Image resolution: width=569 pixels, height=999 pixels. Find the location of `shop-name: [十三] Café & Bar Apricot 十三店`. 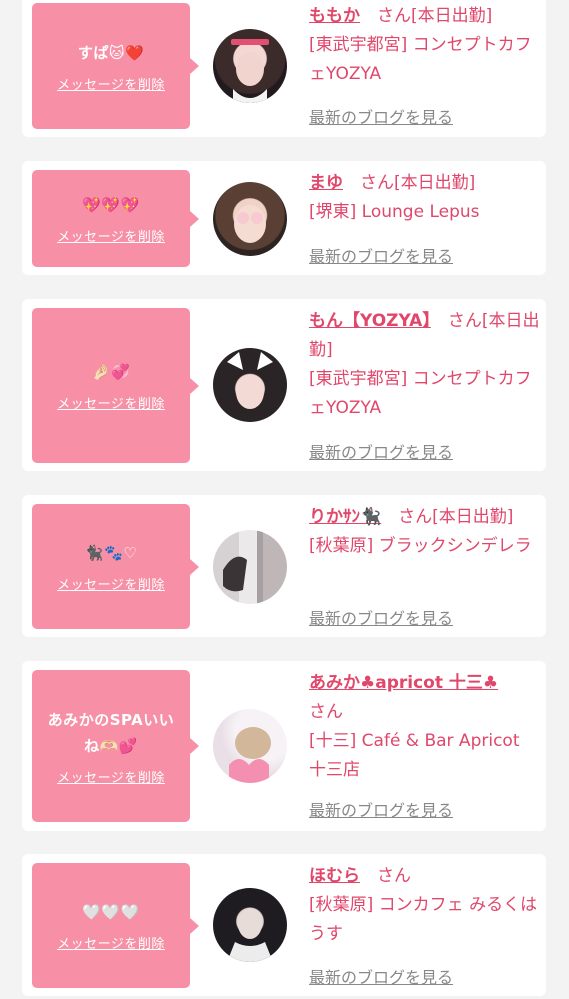

shop-name: [十三] Café & Bar Apricot 十三店 is located at coordinates (414, 755).